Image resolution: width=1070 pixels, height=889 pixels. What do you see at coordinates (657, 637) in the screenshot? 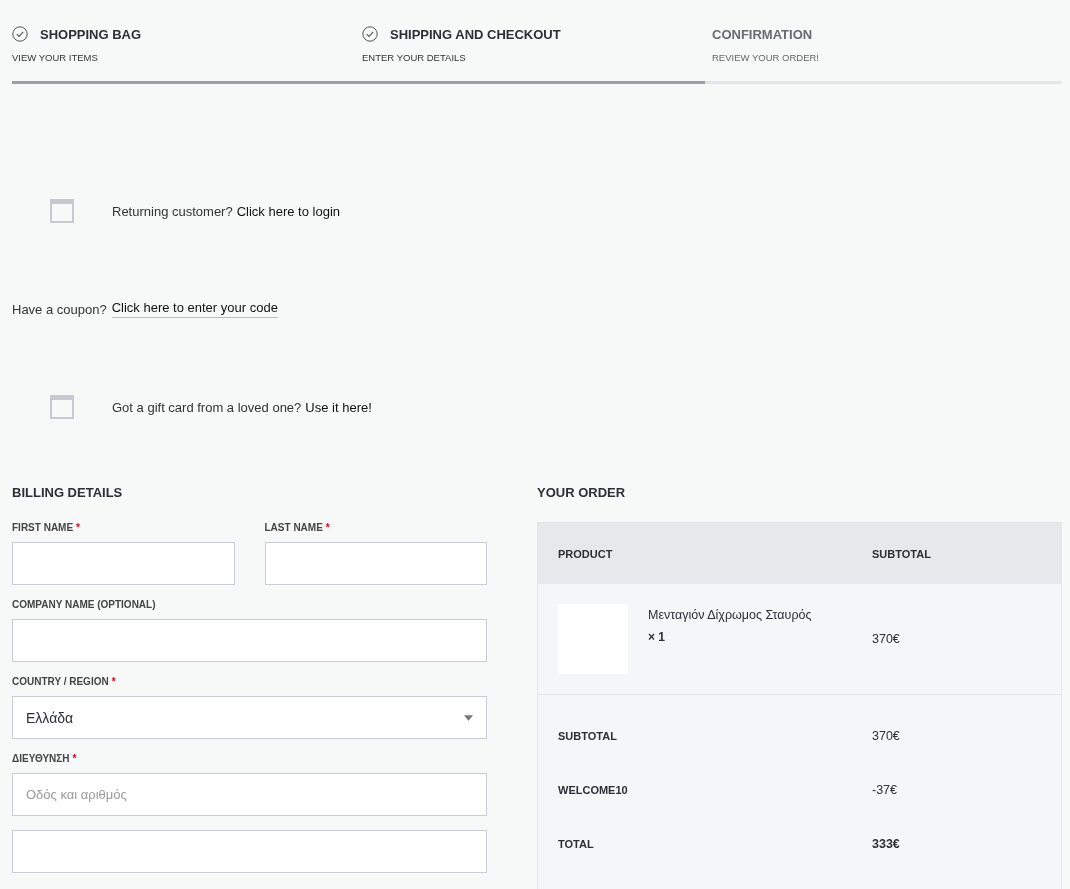
I see `product-quantity: × 1` at bounding box center [657, 637].